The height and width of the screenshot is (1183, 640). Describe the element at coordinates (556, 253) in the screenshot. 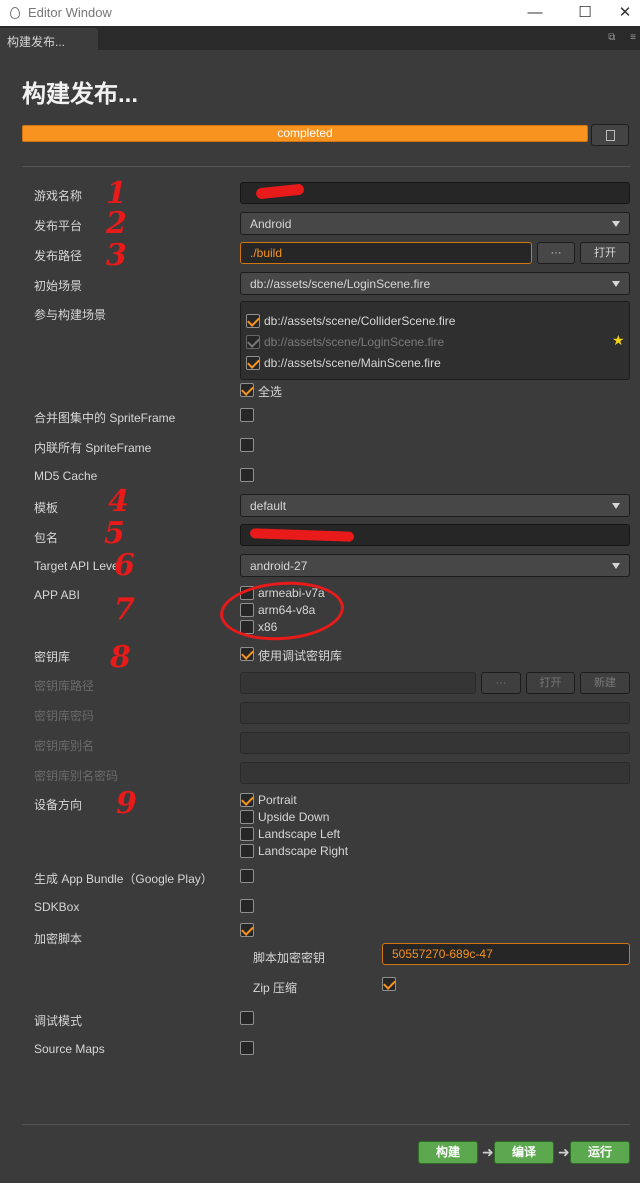

I see `browse-path-button: ···` at that location.